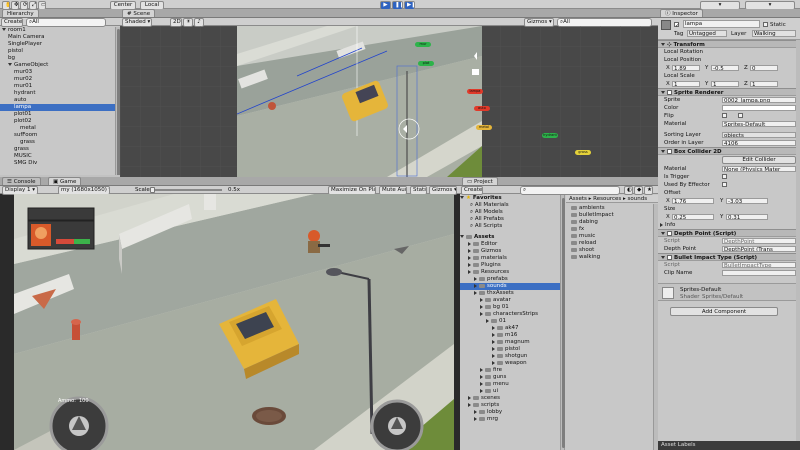 The height and width of the screenshot is (450, 800). What do you see at coordinates (729, 92) in the screenshot?
I see `sprite-renderer-header: Sprite Renderer` at bounding box center [729, 92].